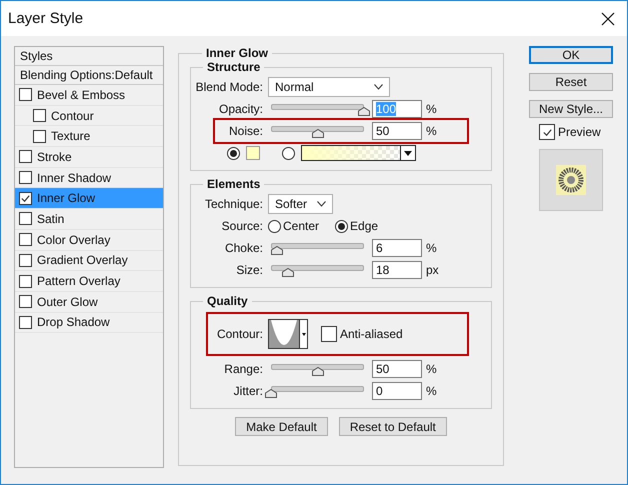  What do you see at coordinates (73, 239) in the screenshot?
I see `item-label: Color Overlay` at bounding box center [73, 239].